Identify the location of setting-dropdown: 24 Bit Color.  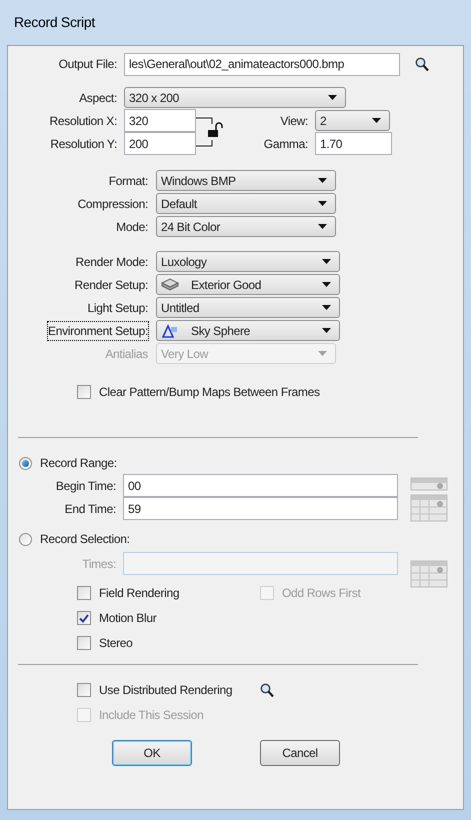
(246, 226).